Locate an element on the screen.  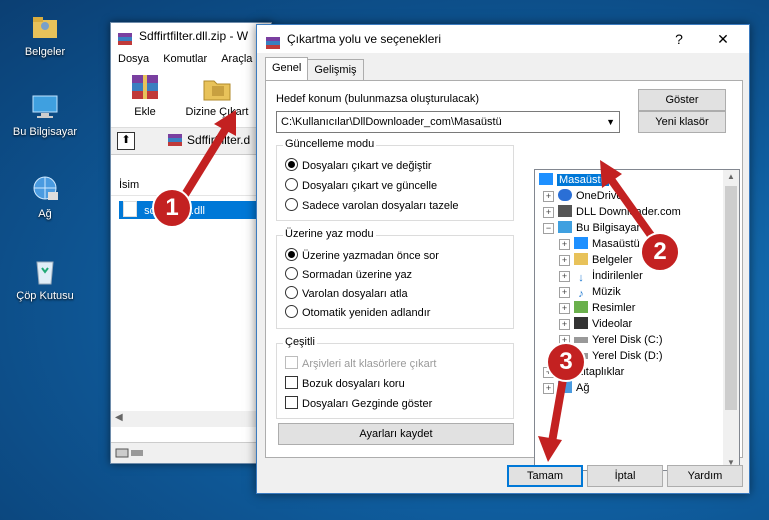
update-mode-option: Dosyaları çıkart ve güncelle is located at coordinates (361, 186).